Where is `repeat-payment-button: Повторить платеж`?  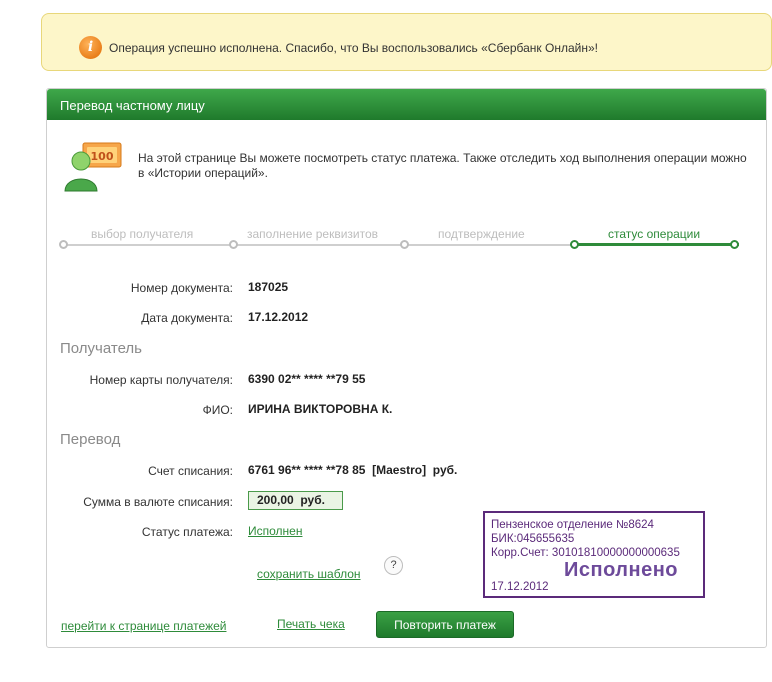
repeat-payment-button: Повторить платеж is located at coordinates (445, 624).